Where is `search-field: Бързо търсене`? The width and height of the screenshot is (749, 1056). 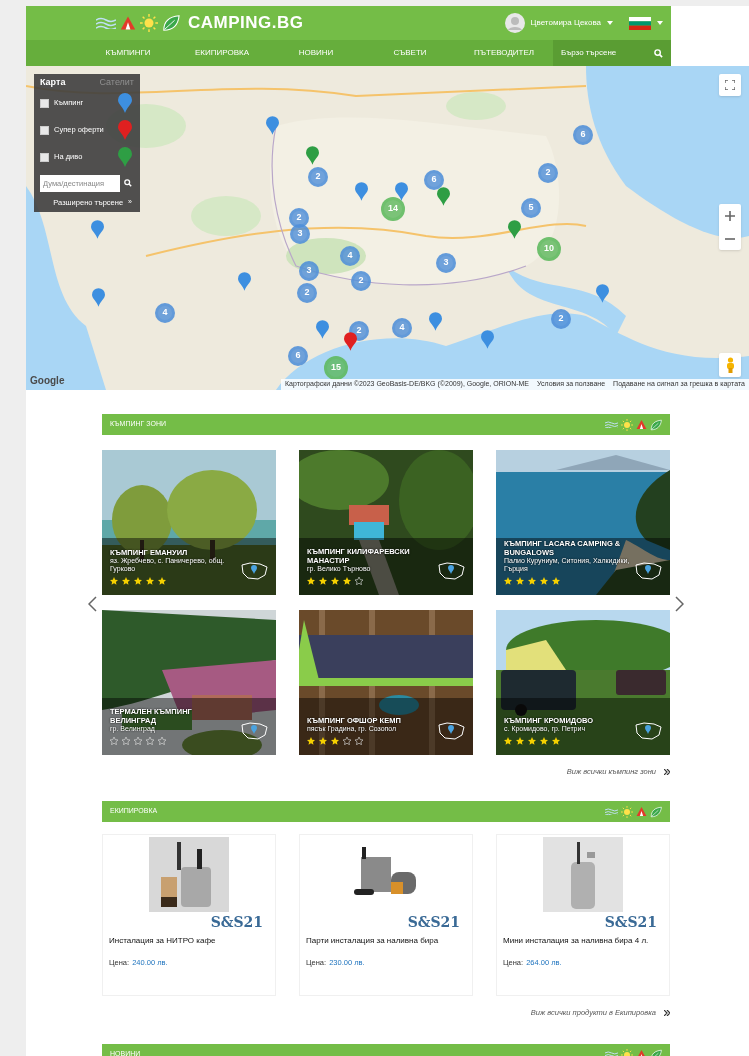
search-field: Бързо търсене is located at coordinates (612, 53).